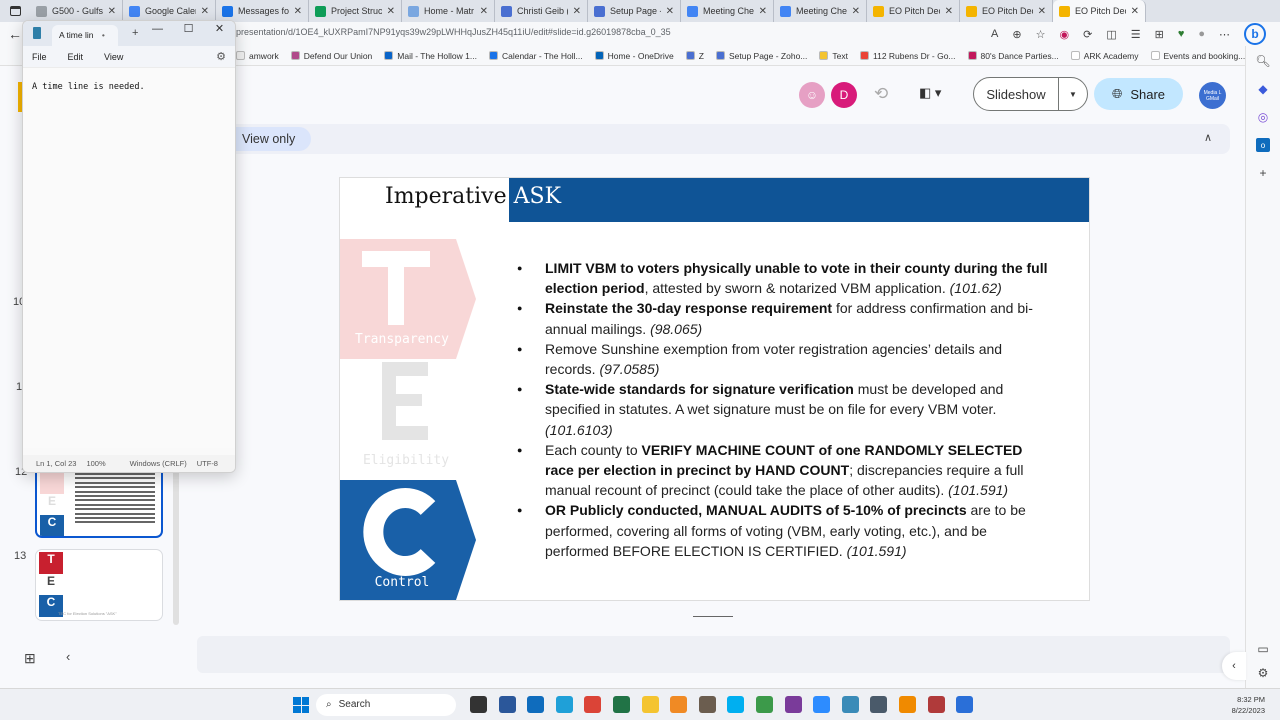 The width and height of the screenshot is (1280, 720). Describe the element at coordinates (1263, 117) in the screenshot. I see `office-icon: ◎` at that location.